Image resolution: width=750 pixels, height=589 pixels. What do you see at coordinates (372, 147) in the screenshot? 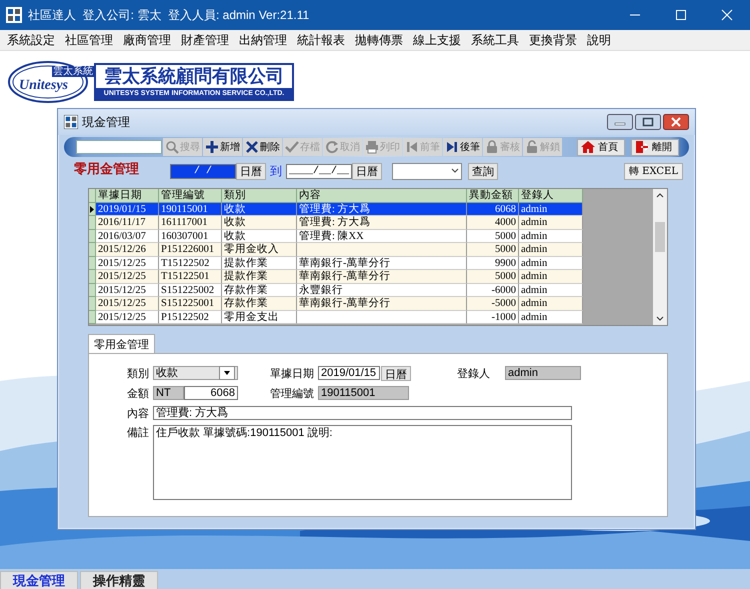
I see `printer-icon` at bounding box center [372, 147].